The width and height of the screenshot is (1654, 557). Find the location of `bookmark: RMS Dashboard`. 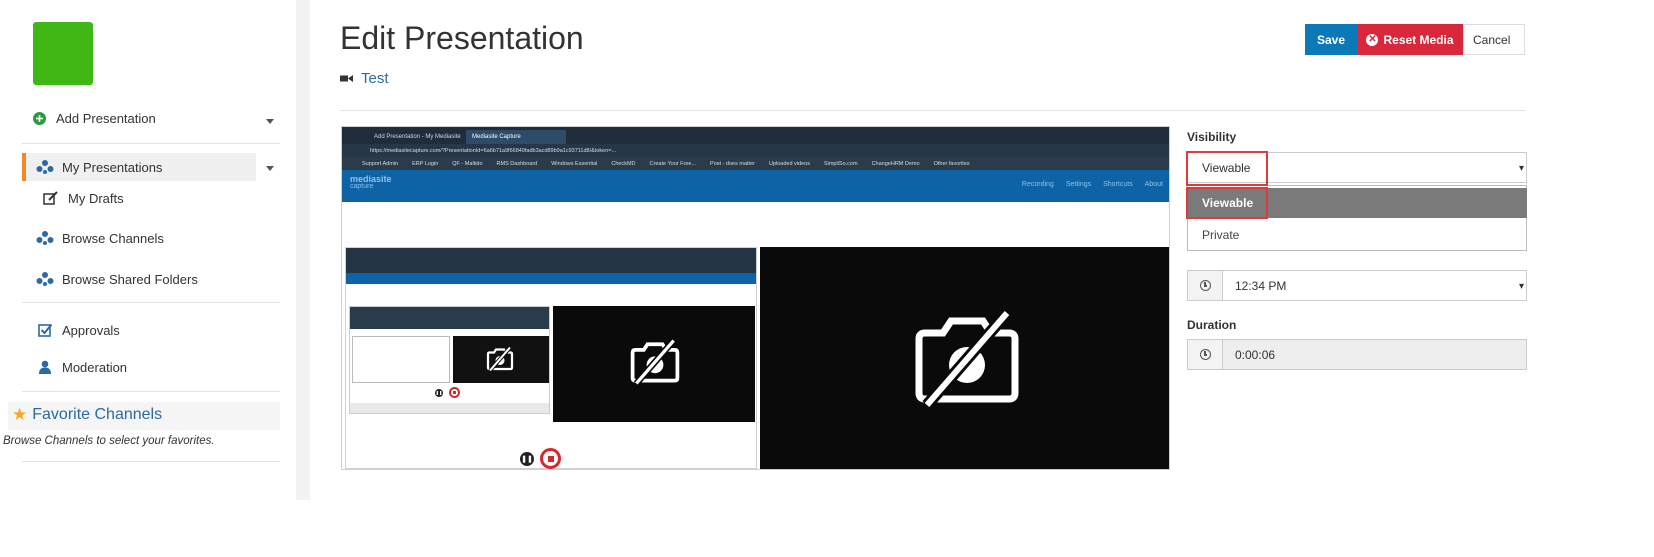

bookmark: RMS Dashboard is located at coordinates (517, 163).